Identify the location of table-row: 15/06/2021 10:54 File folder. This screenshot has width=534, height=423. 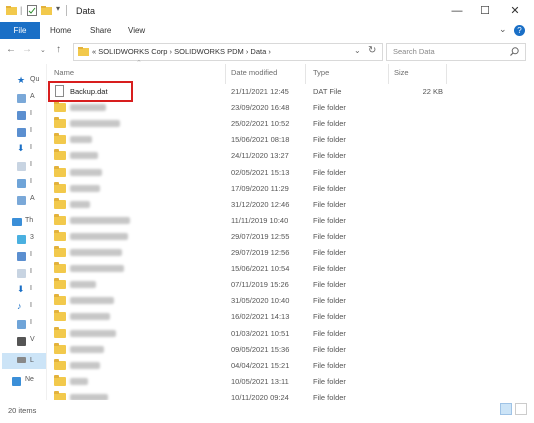
(268, 269).